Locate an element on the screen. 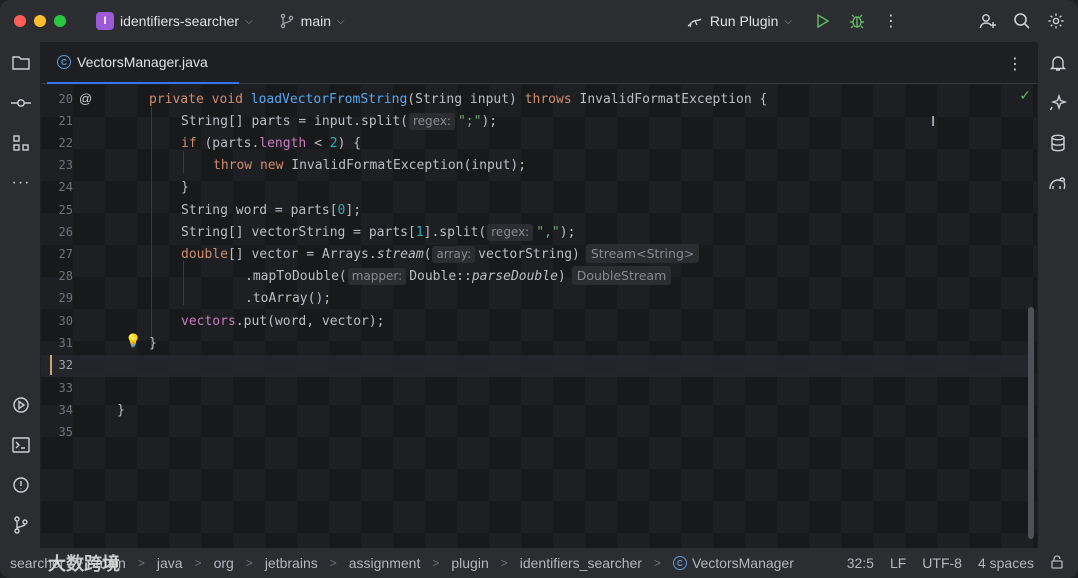  indent-setting: 4 spaces is located at coordinates (1006, 563).